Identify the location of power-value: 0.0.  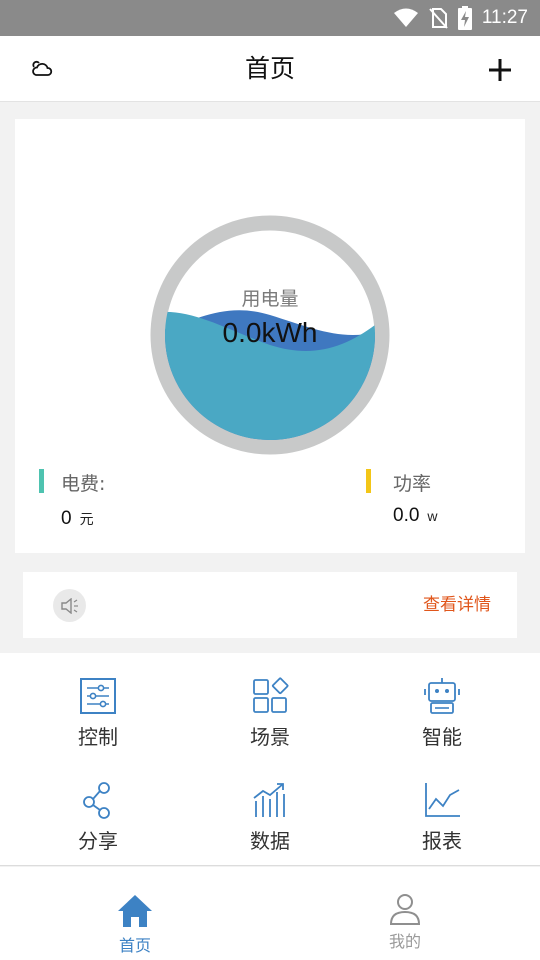
(406, 515).